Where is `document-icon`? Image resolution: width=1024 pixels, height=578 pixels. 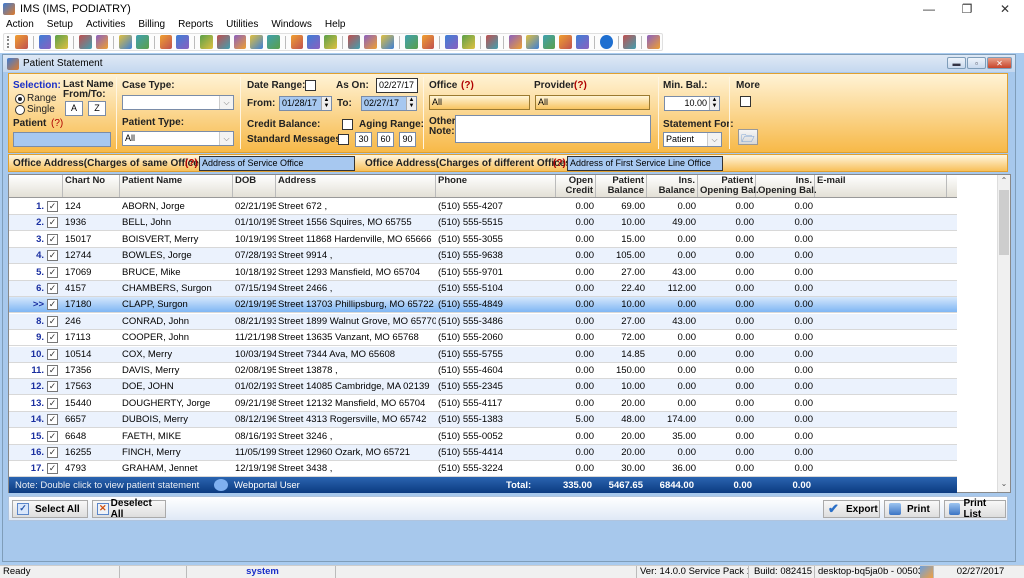
document-icon is located at coordinates (126, 42).